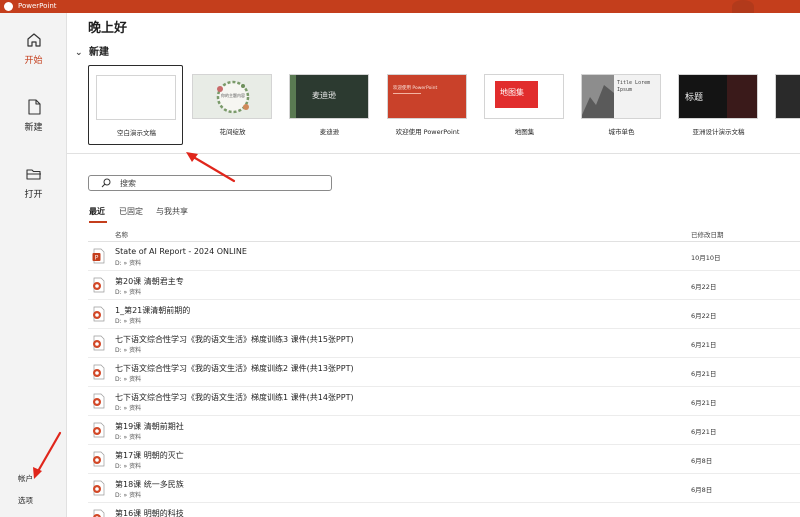  I want to click on sidebar-item-open: 打开, so click(33, 195).